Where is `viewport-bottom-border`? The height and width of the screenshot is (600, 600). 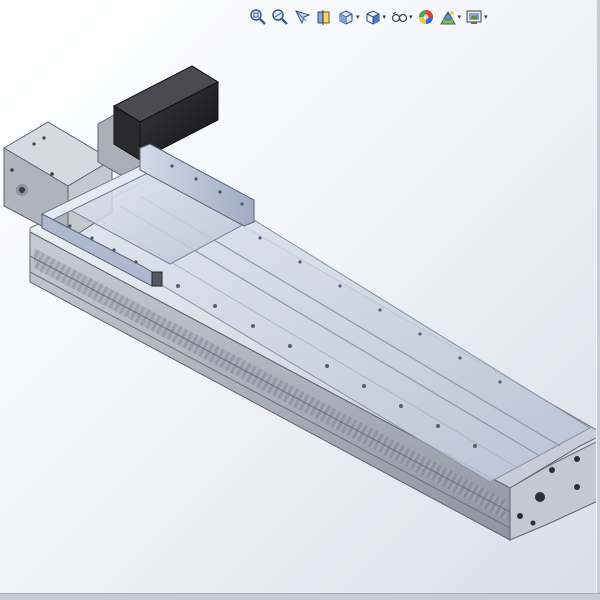
viewport-bottom-border is located at coordinates (300, 596).